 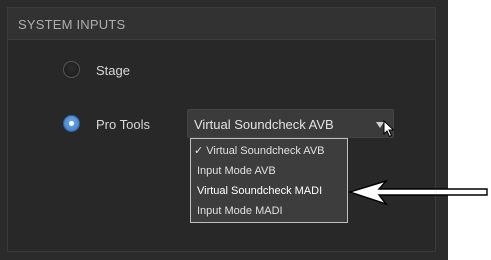 What do you see at coordinates (259, 191) in the screenshot?
I see `dropdown-option-virtual-soundcheck-madi: Virtual Soundcheck MADI` at bounding box center [259, 191].